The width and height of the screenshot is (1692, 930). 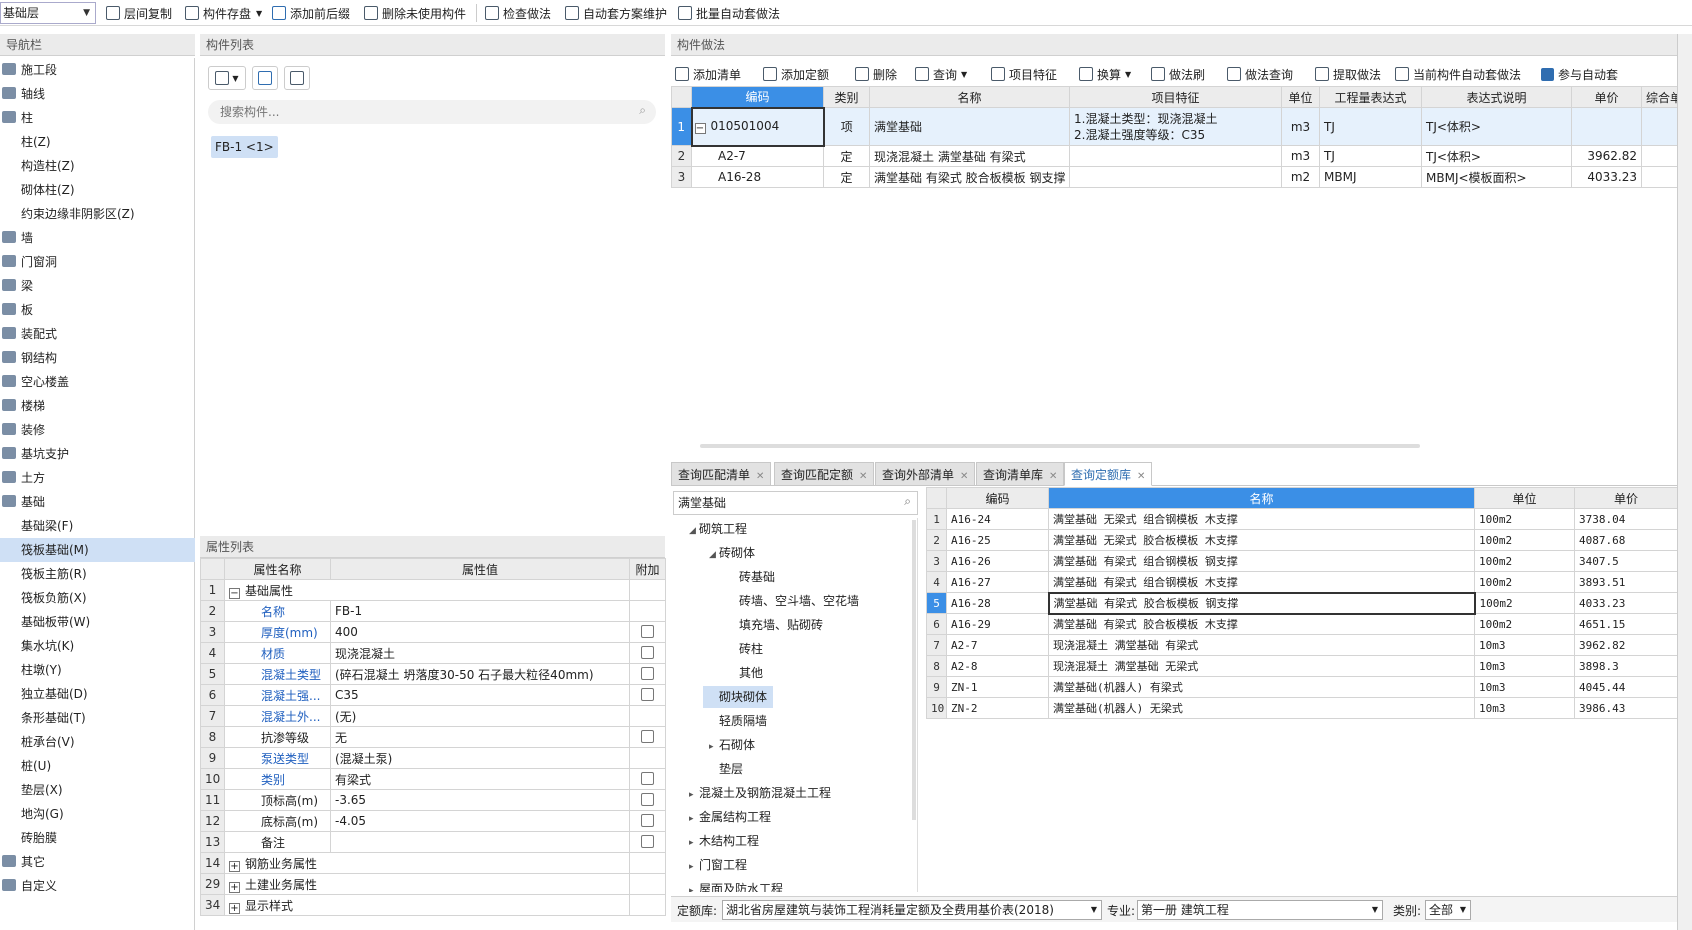 I want to click on header-cell: 综合单价, so click(x=1659, y=97).